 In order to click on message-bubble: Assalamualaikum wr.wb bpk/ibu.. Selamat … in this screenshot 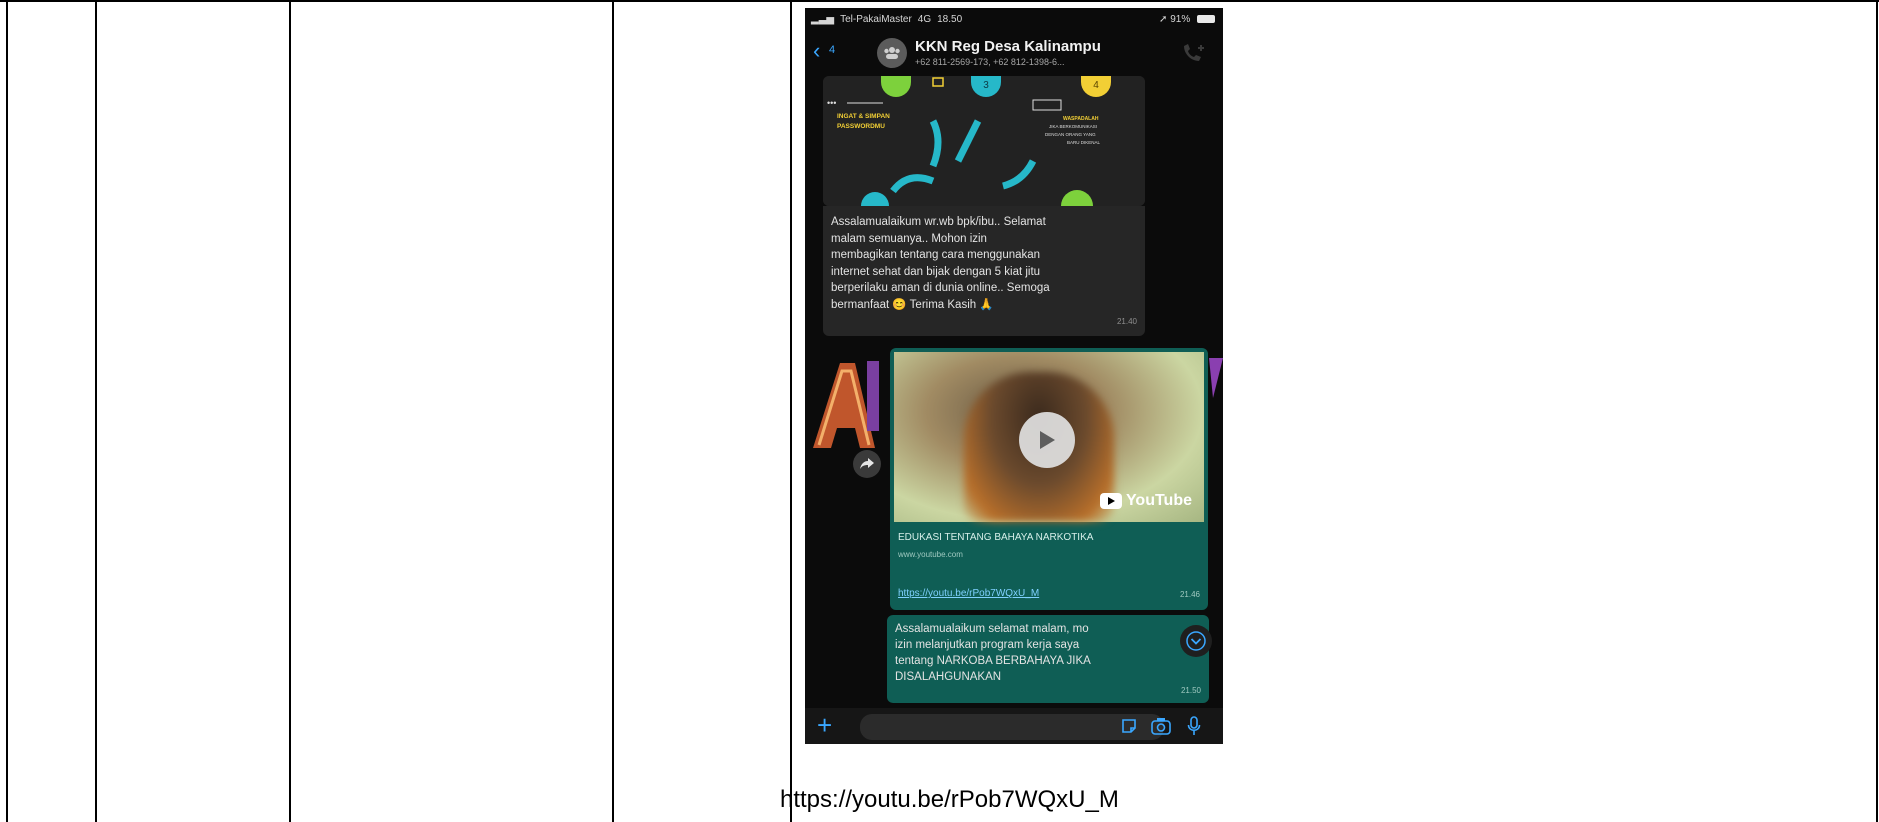, I will do `click(984, 271)`.